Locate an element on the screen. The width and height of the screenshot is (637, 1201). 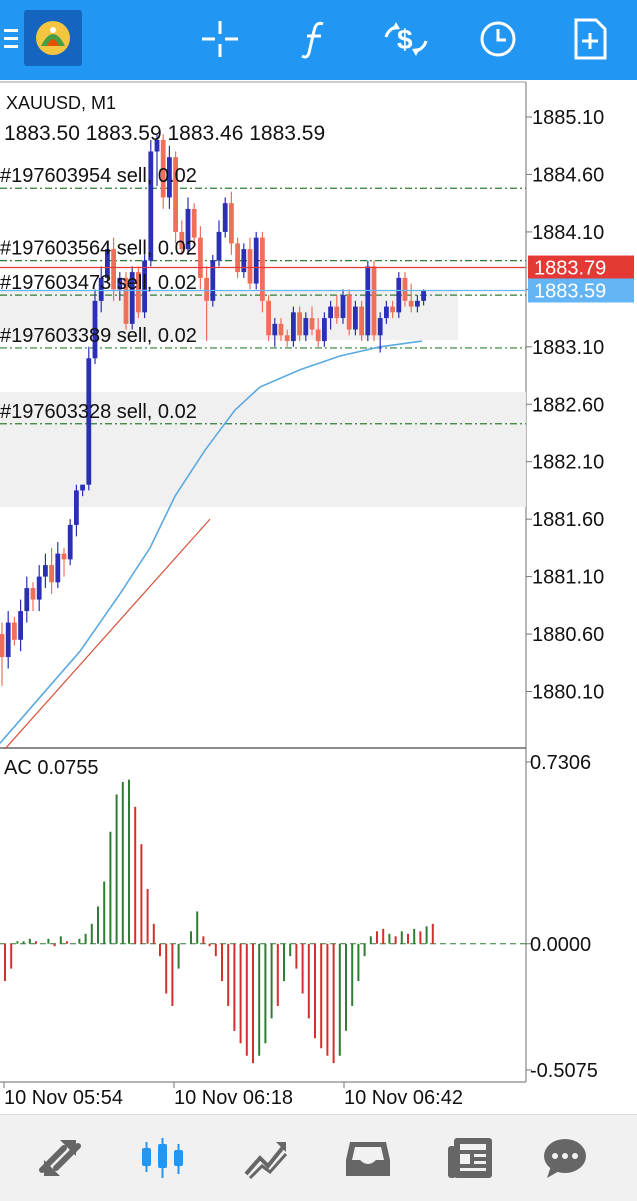
bid-price-text: 1883.59 is located at coordinates (570, 291).